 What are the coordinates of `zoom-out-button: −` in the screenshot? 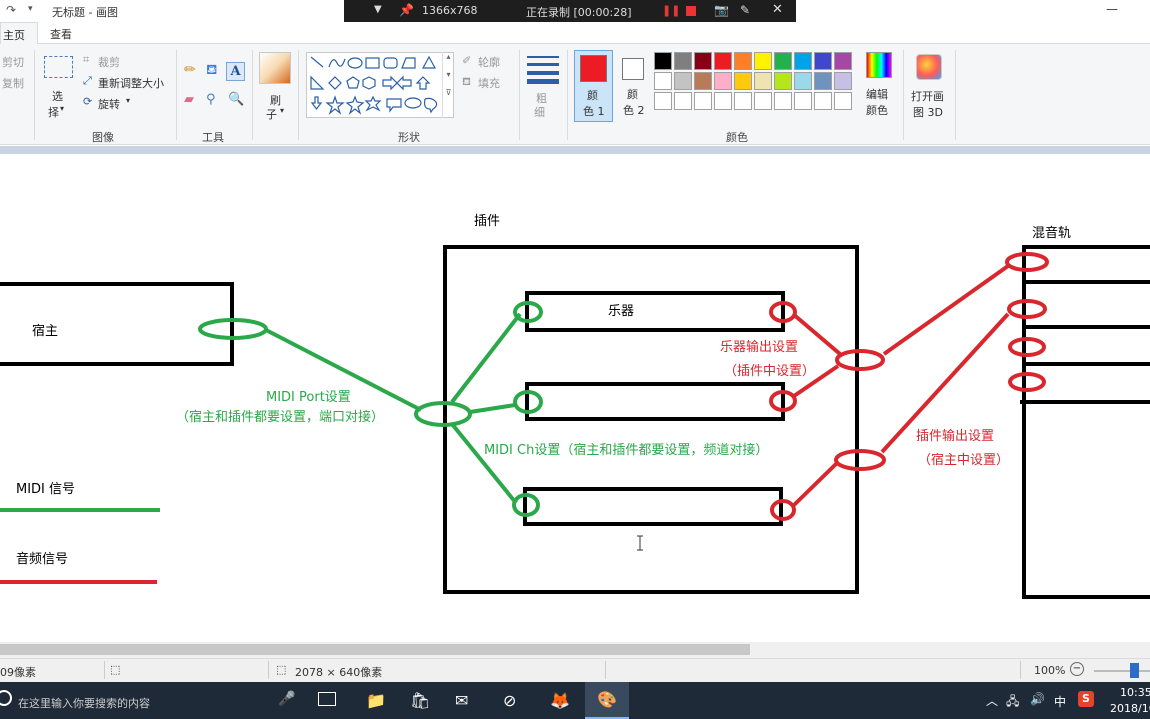 It's located at (1077, 669).